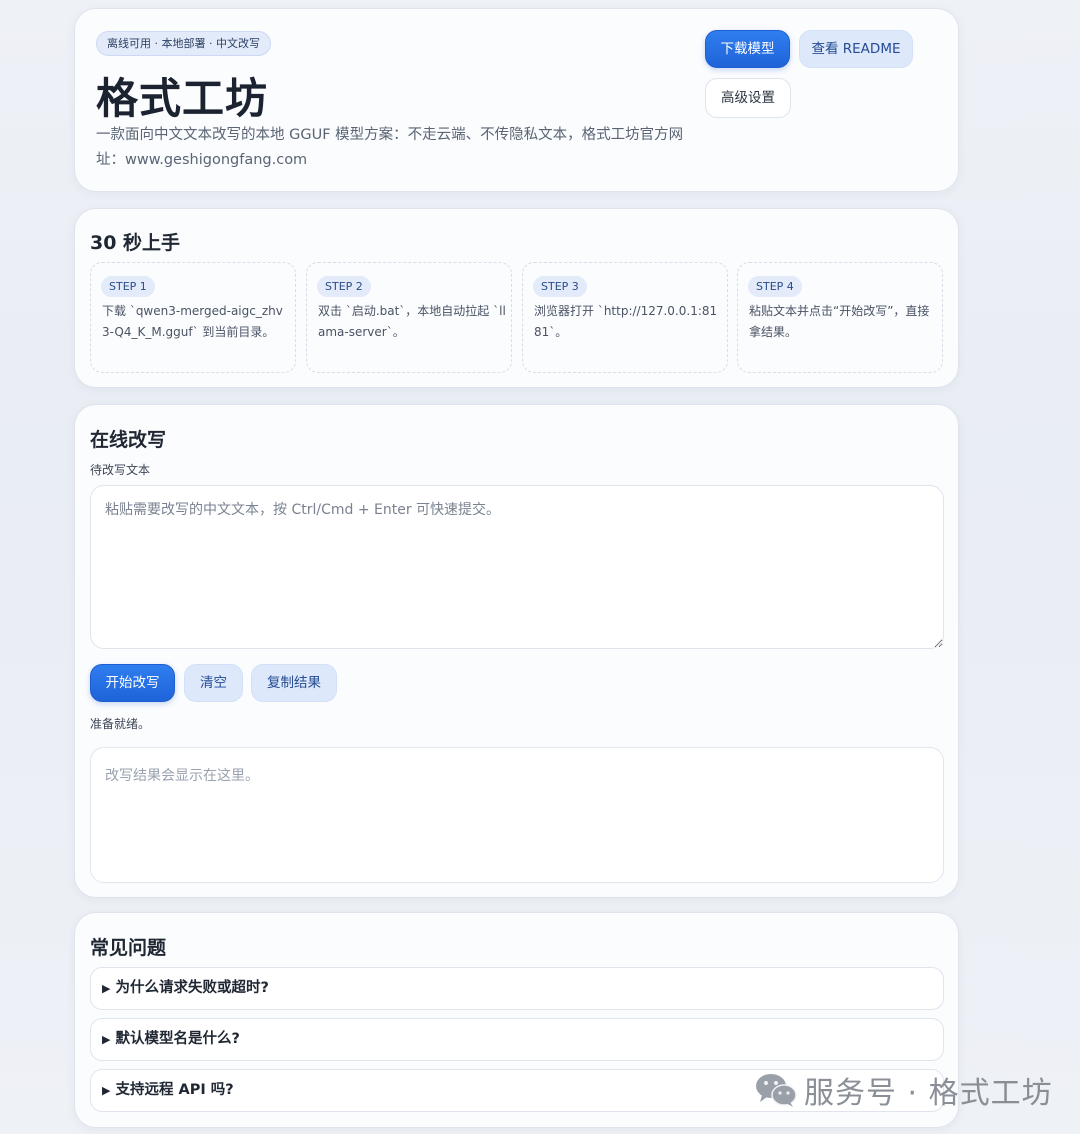  What do you see at coordinates (174, 1090) in the screenshot?
I see `faq-question: 支持远程 API 吗?` at bounding box center [174, 1090].